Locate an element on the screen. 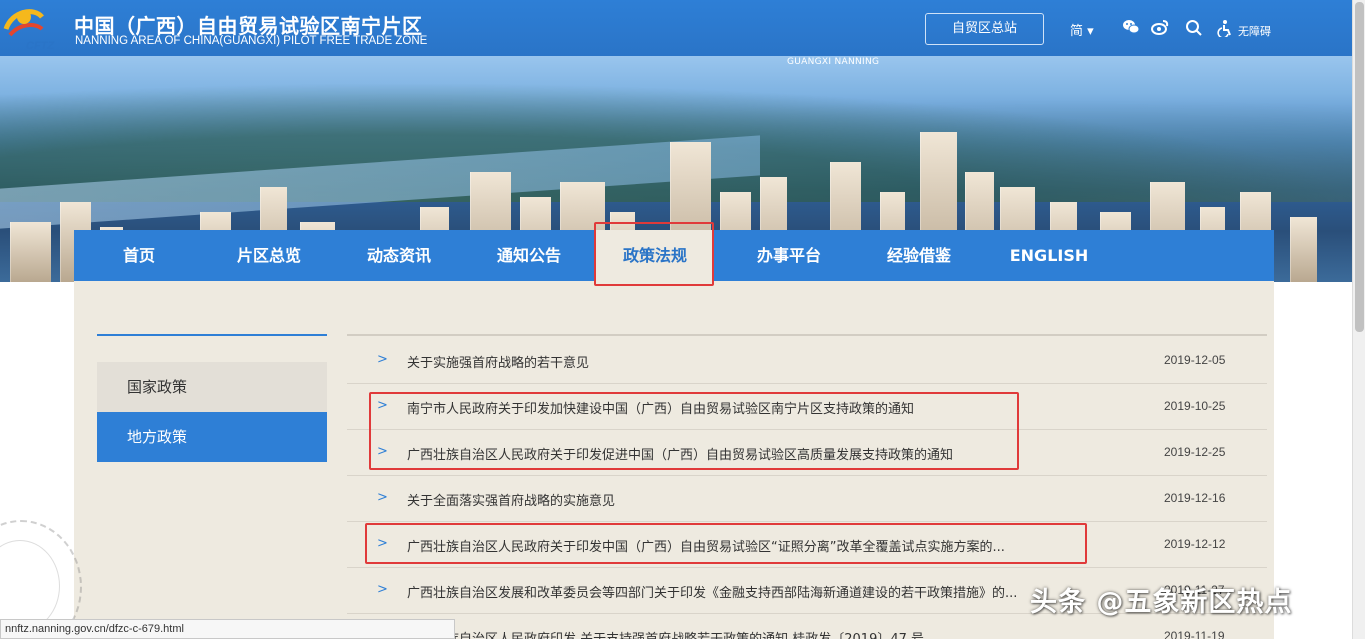 This screenshot has height=639, width=1365. page-scrollbar is located at coordinates (1358, 319).